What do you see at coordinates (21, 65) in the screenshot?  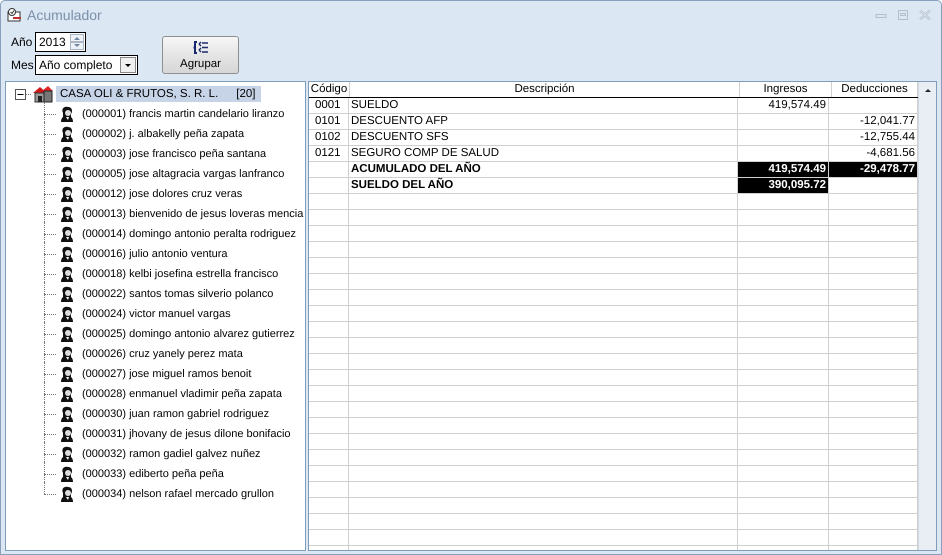 I see `month-label: Mes` at bounding box center [21, 65].